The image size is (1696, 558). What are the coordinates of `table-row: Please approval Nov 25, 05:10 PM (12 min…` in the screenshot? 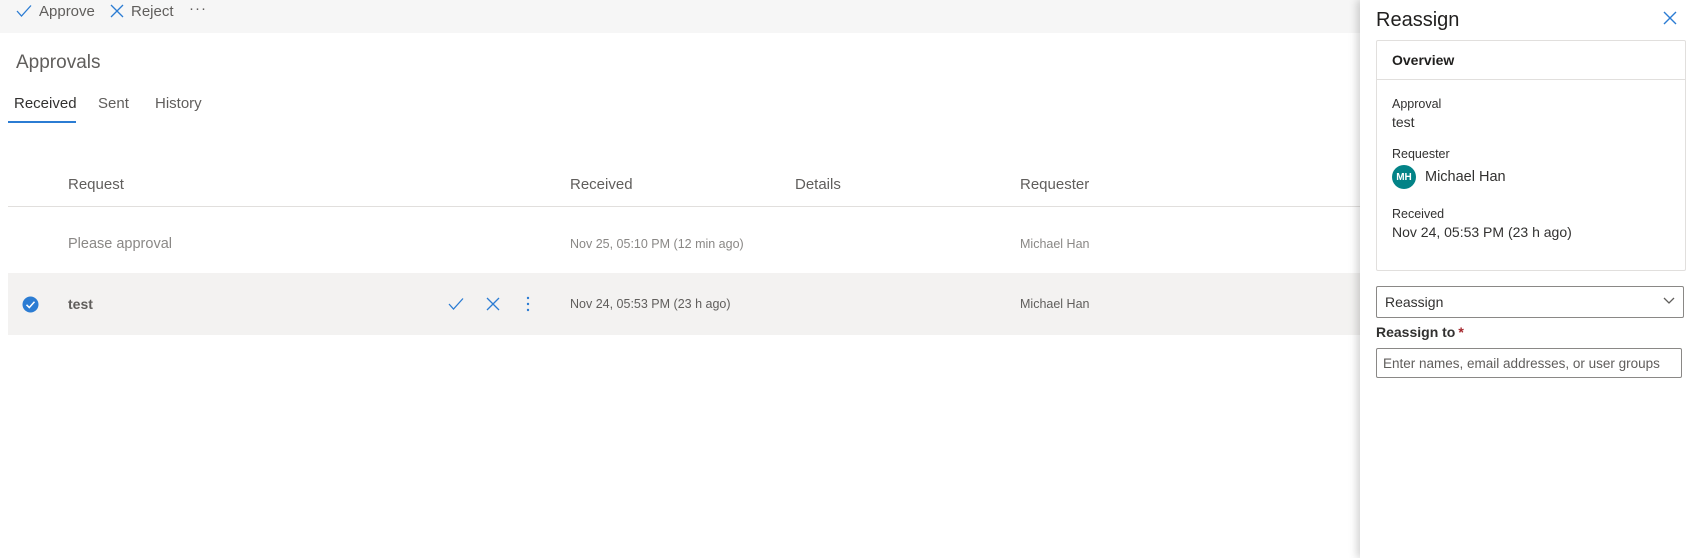 It's located at (684, 244).